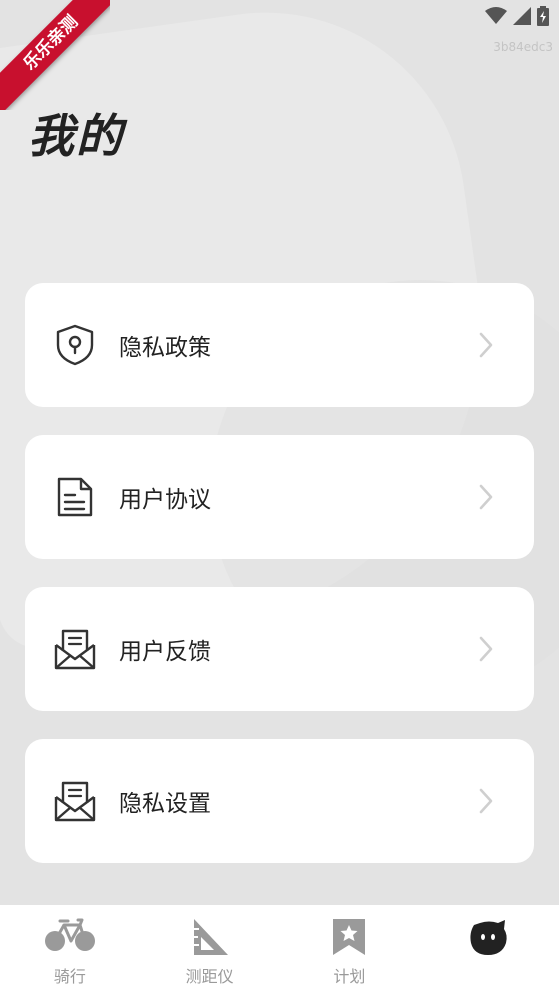  What do you see at coordinates (165, 500) in the screenshot?
I see `menu-item-label: 用户协议` at bounding box center [165, 500].